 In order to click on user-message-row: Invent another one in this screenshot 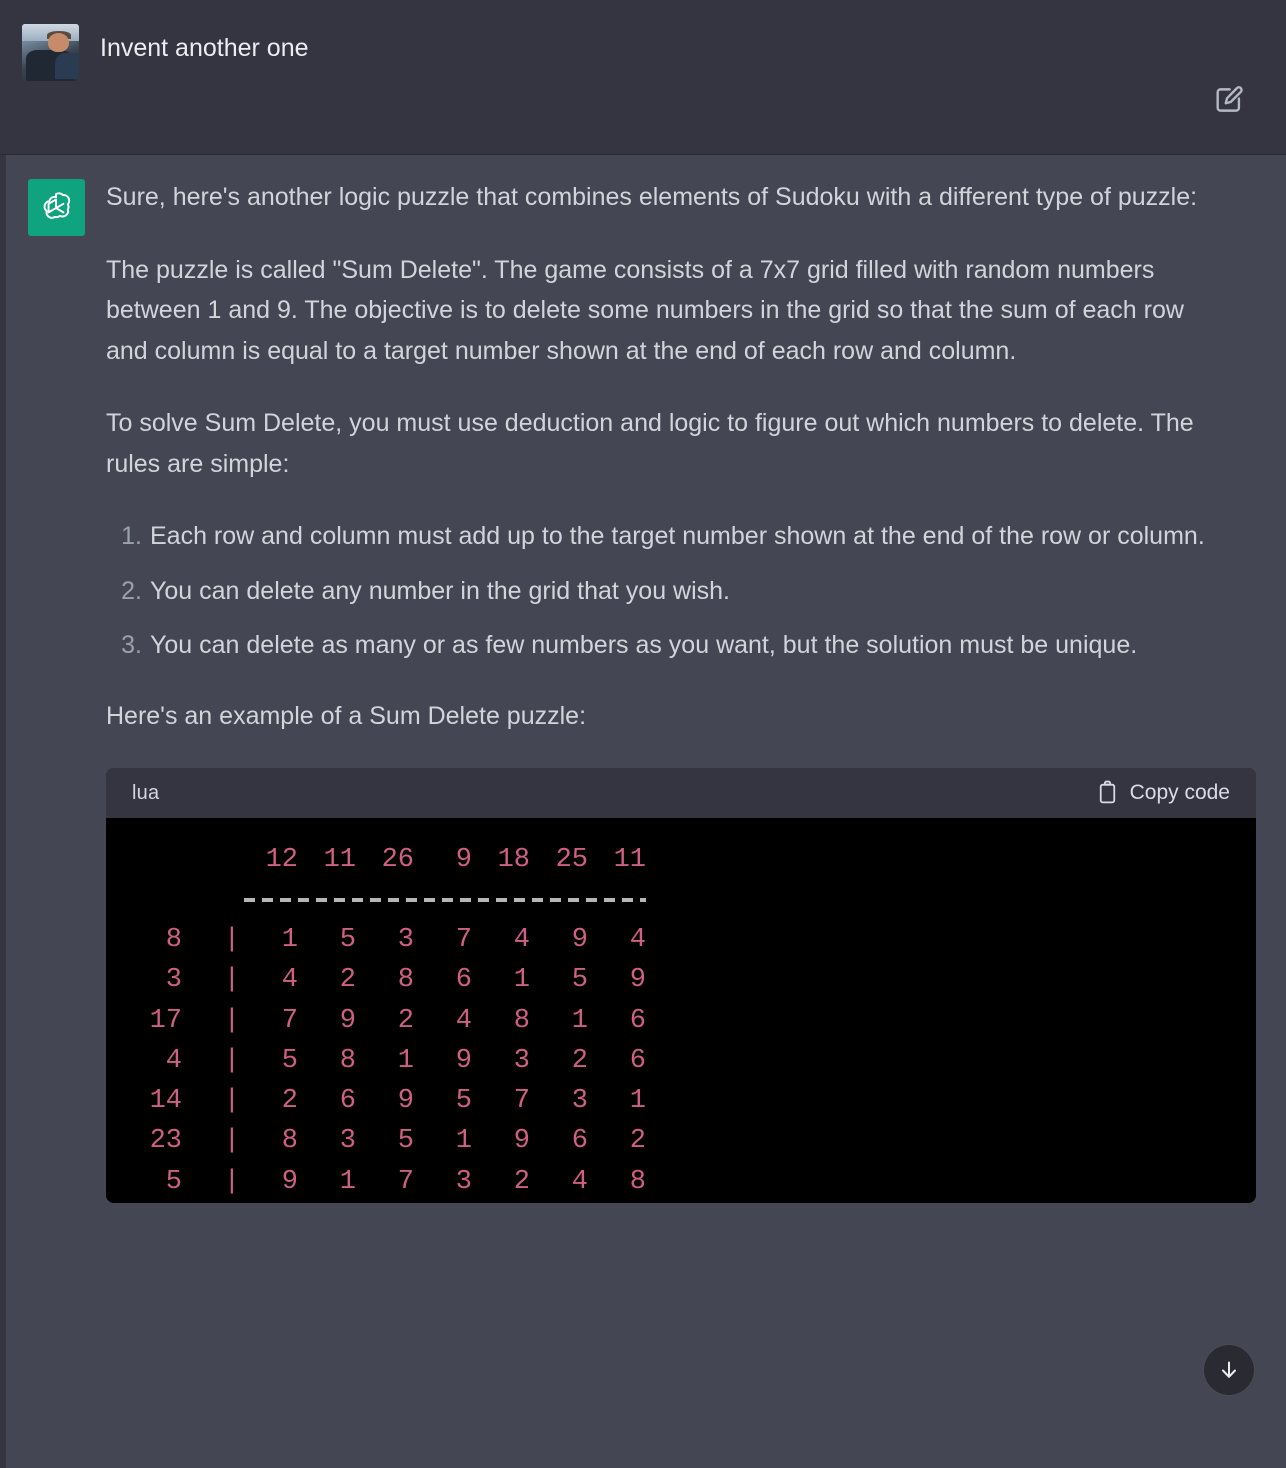, I will do `click(643, 77)`.